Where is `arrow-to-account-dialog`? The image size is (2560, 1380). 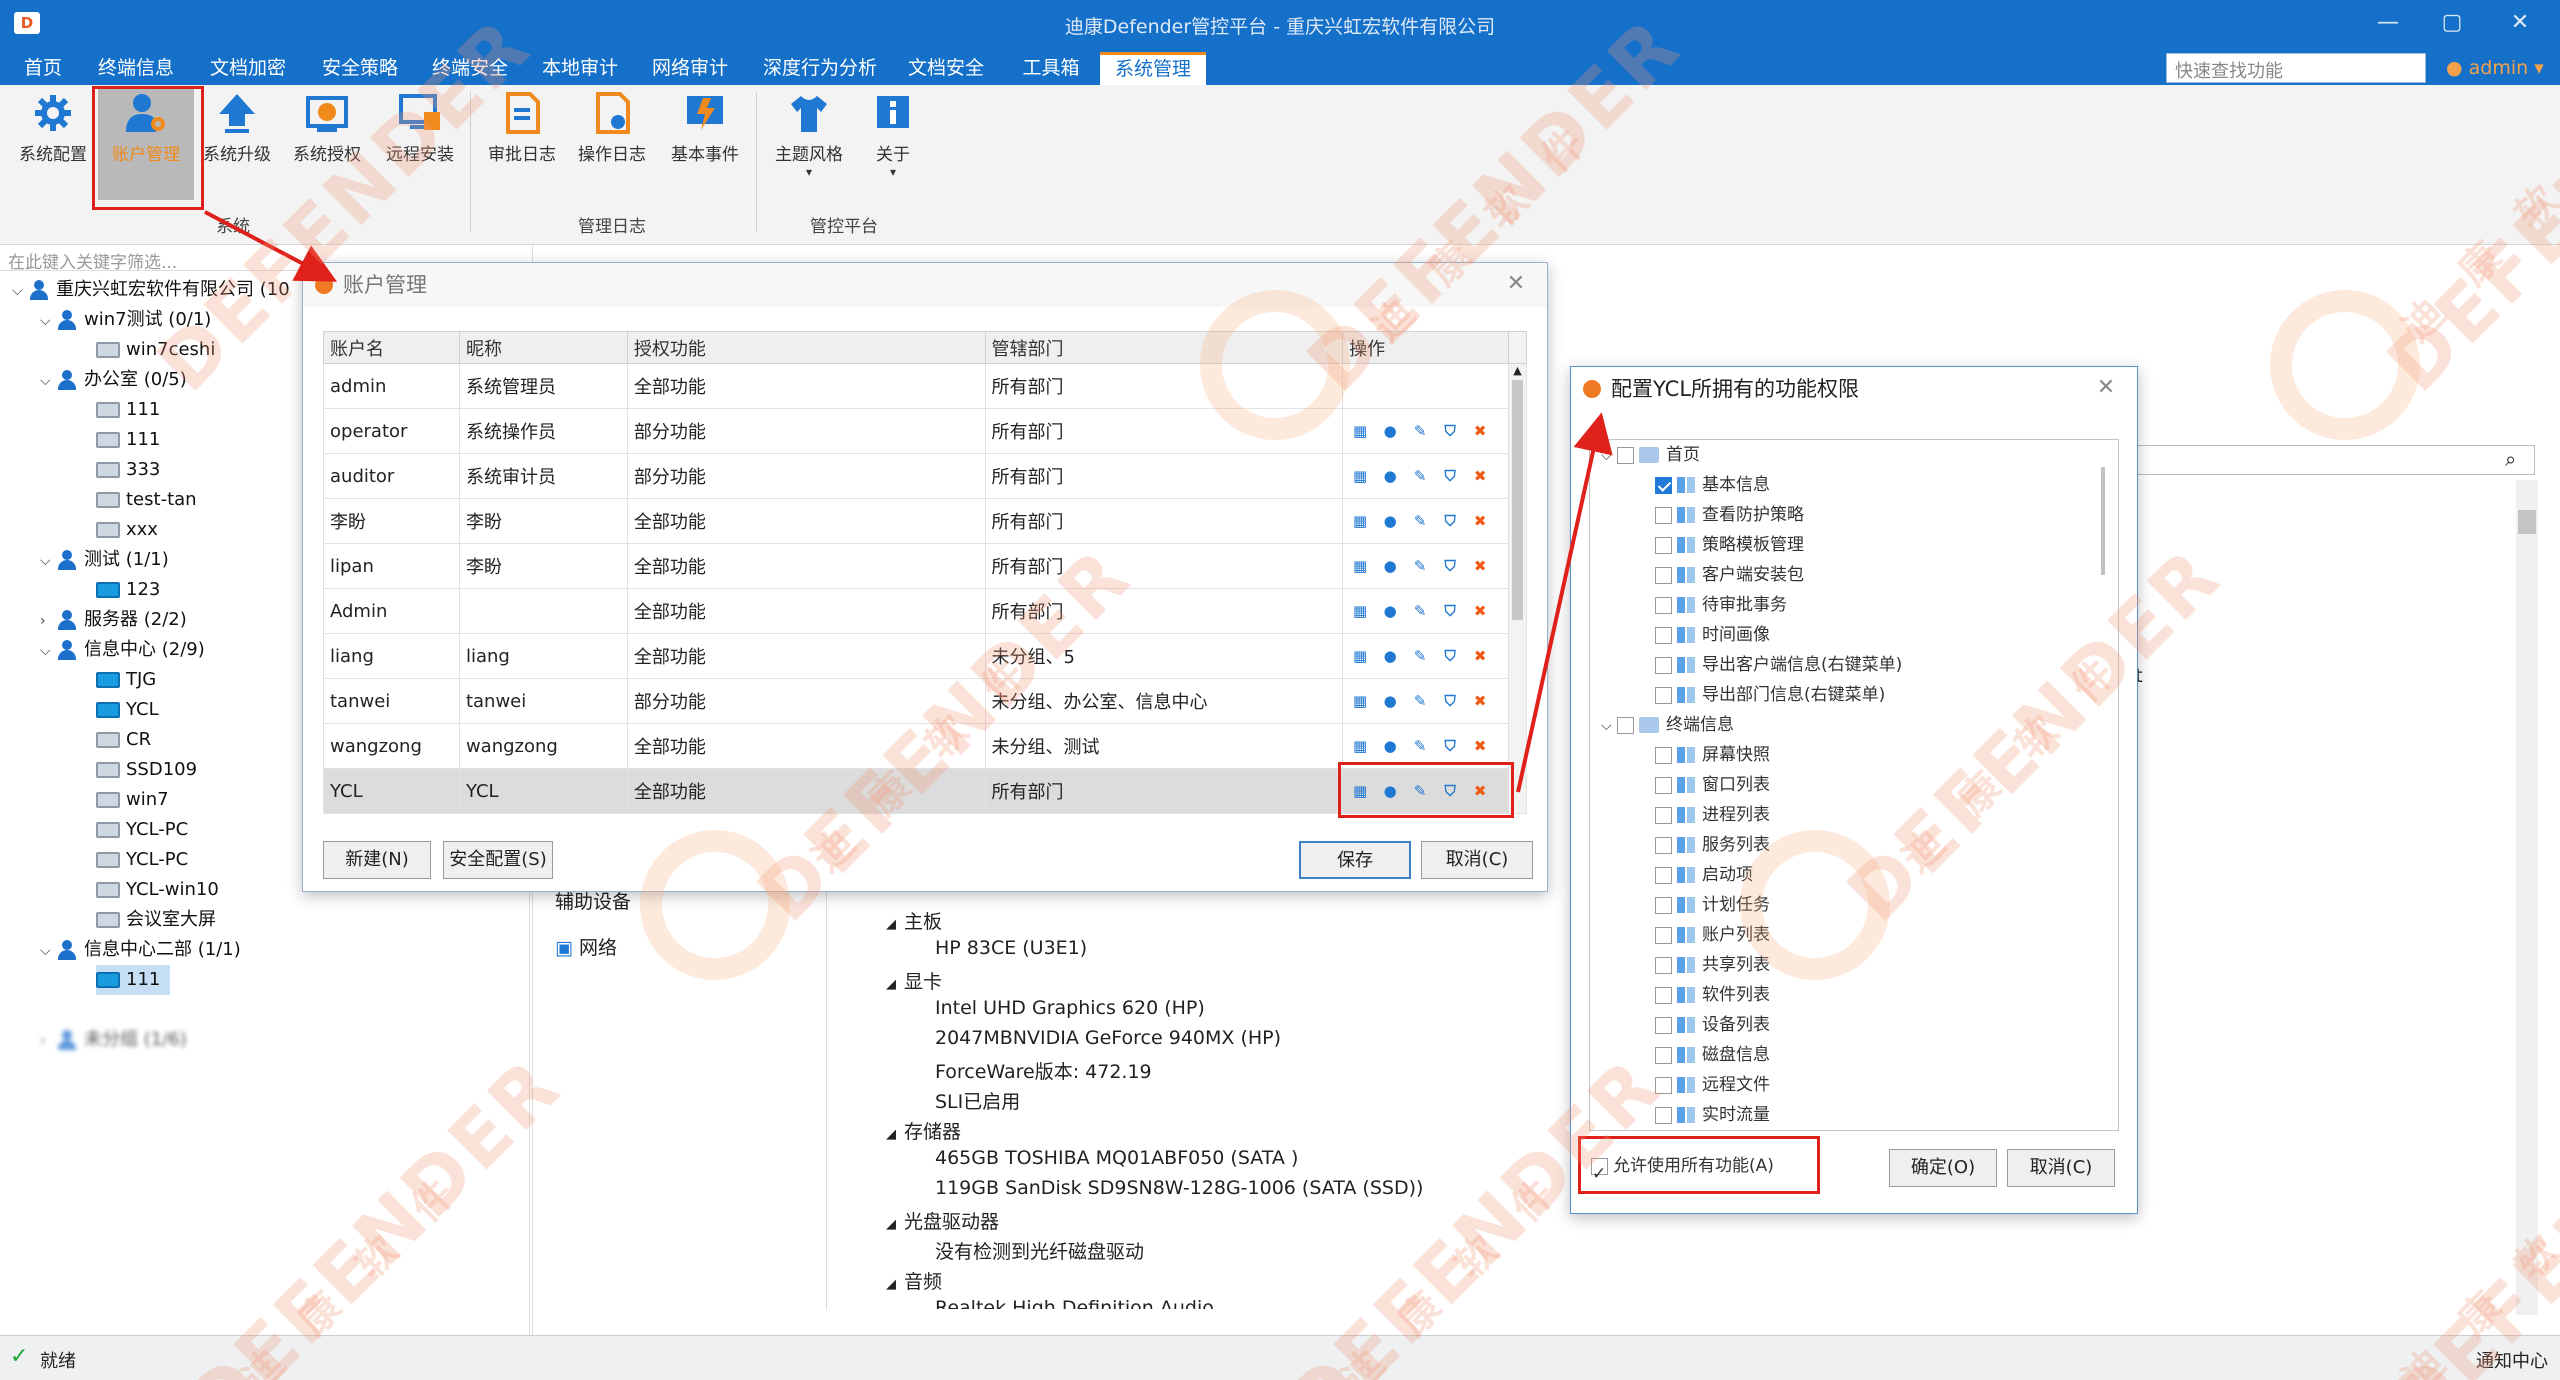
arrow-to-account-dialog is located at coordinates (271, 246).